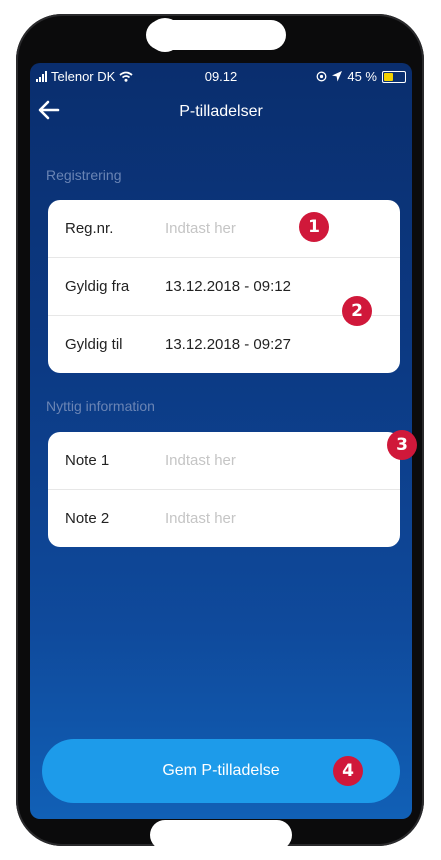 Image resolution: width=441 pixels, height=860 pixels. What do you see at coordinates (228, 344) in the screenshot?
I see `valid-to-value: 13.12.2018 - 09:27` at bounding box center [228, 344].